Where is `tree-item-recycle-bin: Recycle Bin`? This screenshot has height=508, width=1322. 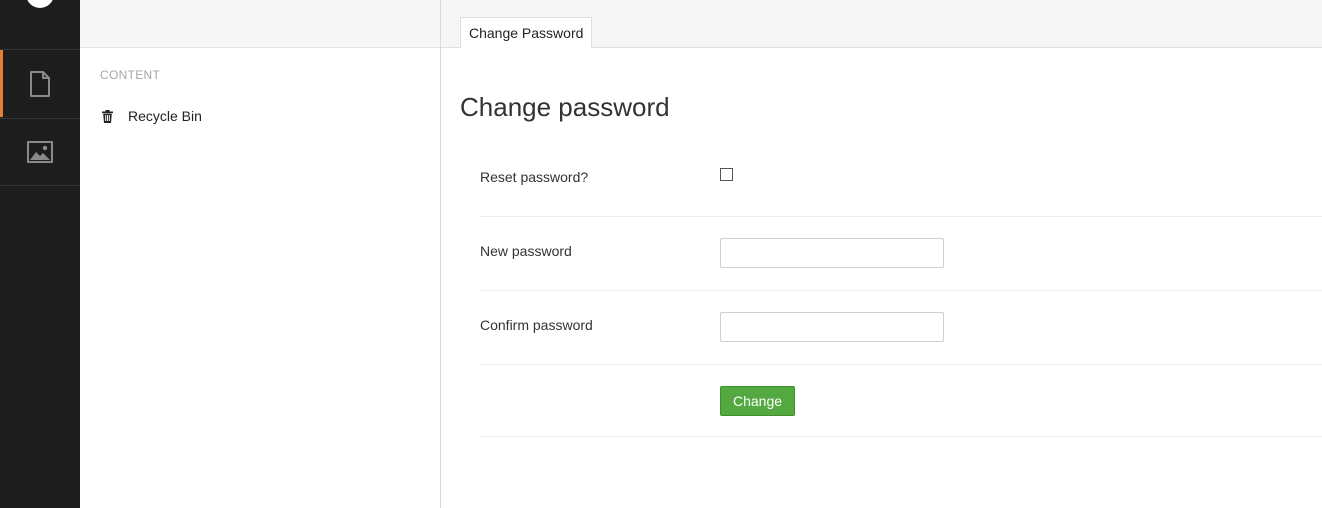
tree-item-recycle-bin: Recycle Bin is located at coordinates (151, 116).